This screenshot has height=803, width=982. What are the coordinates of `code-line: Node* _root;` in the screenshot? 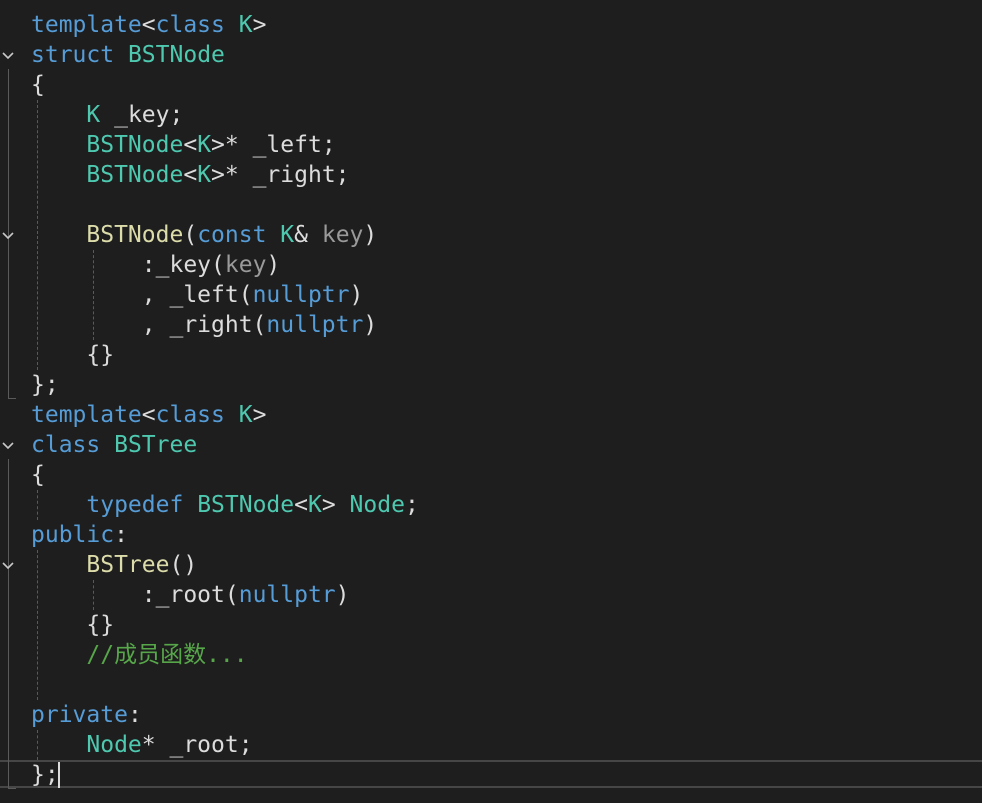 It's located at (491, 745).